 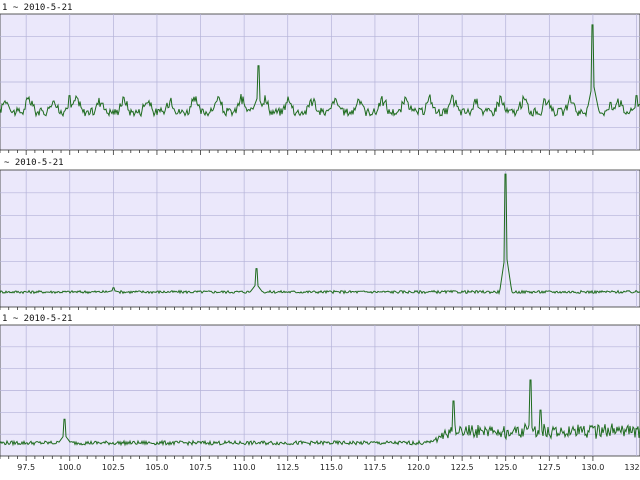 What do you see at coordinates (631, 467) in the screenshot?
I see `x-tick-label: 132` at bounding box center [631, 467].